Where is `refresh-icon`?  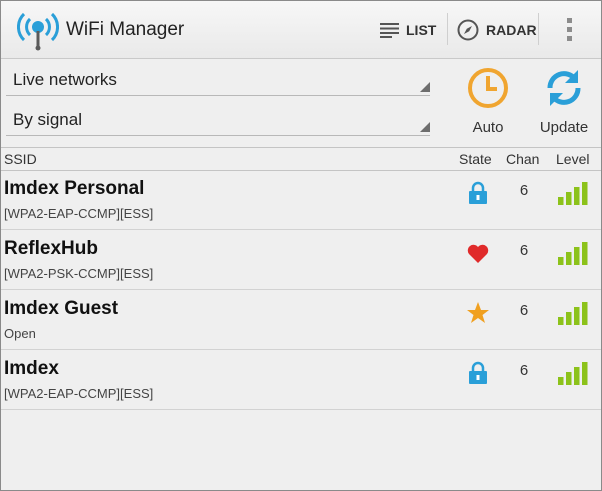
refresh-icon is located at coordinates (564, 88).